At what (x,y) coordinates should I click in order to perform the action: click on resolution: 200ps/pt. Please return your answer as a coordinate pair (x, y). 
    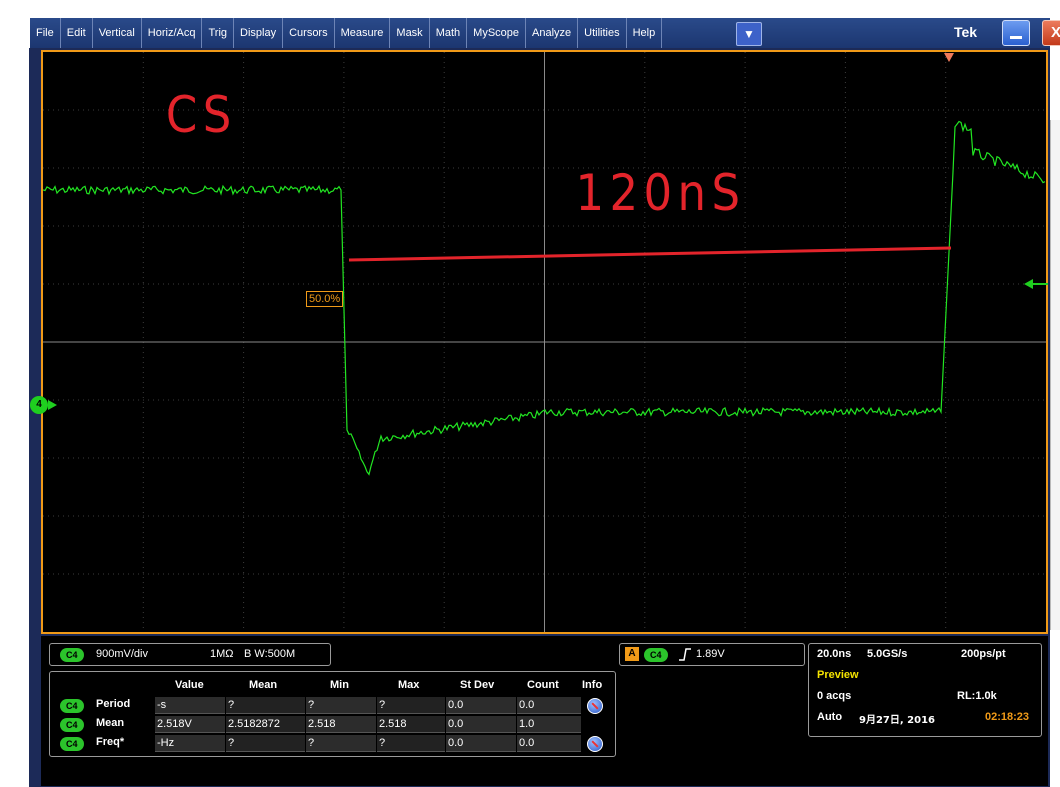
    Looking at the image, I should click on (983, 654).